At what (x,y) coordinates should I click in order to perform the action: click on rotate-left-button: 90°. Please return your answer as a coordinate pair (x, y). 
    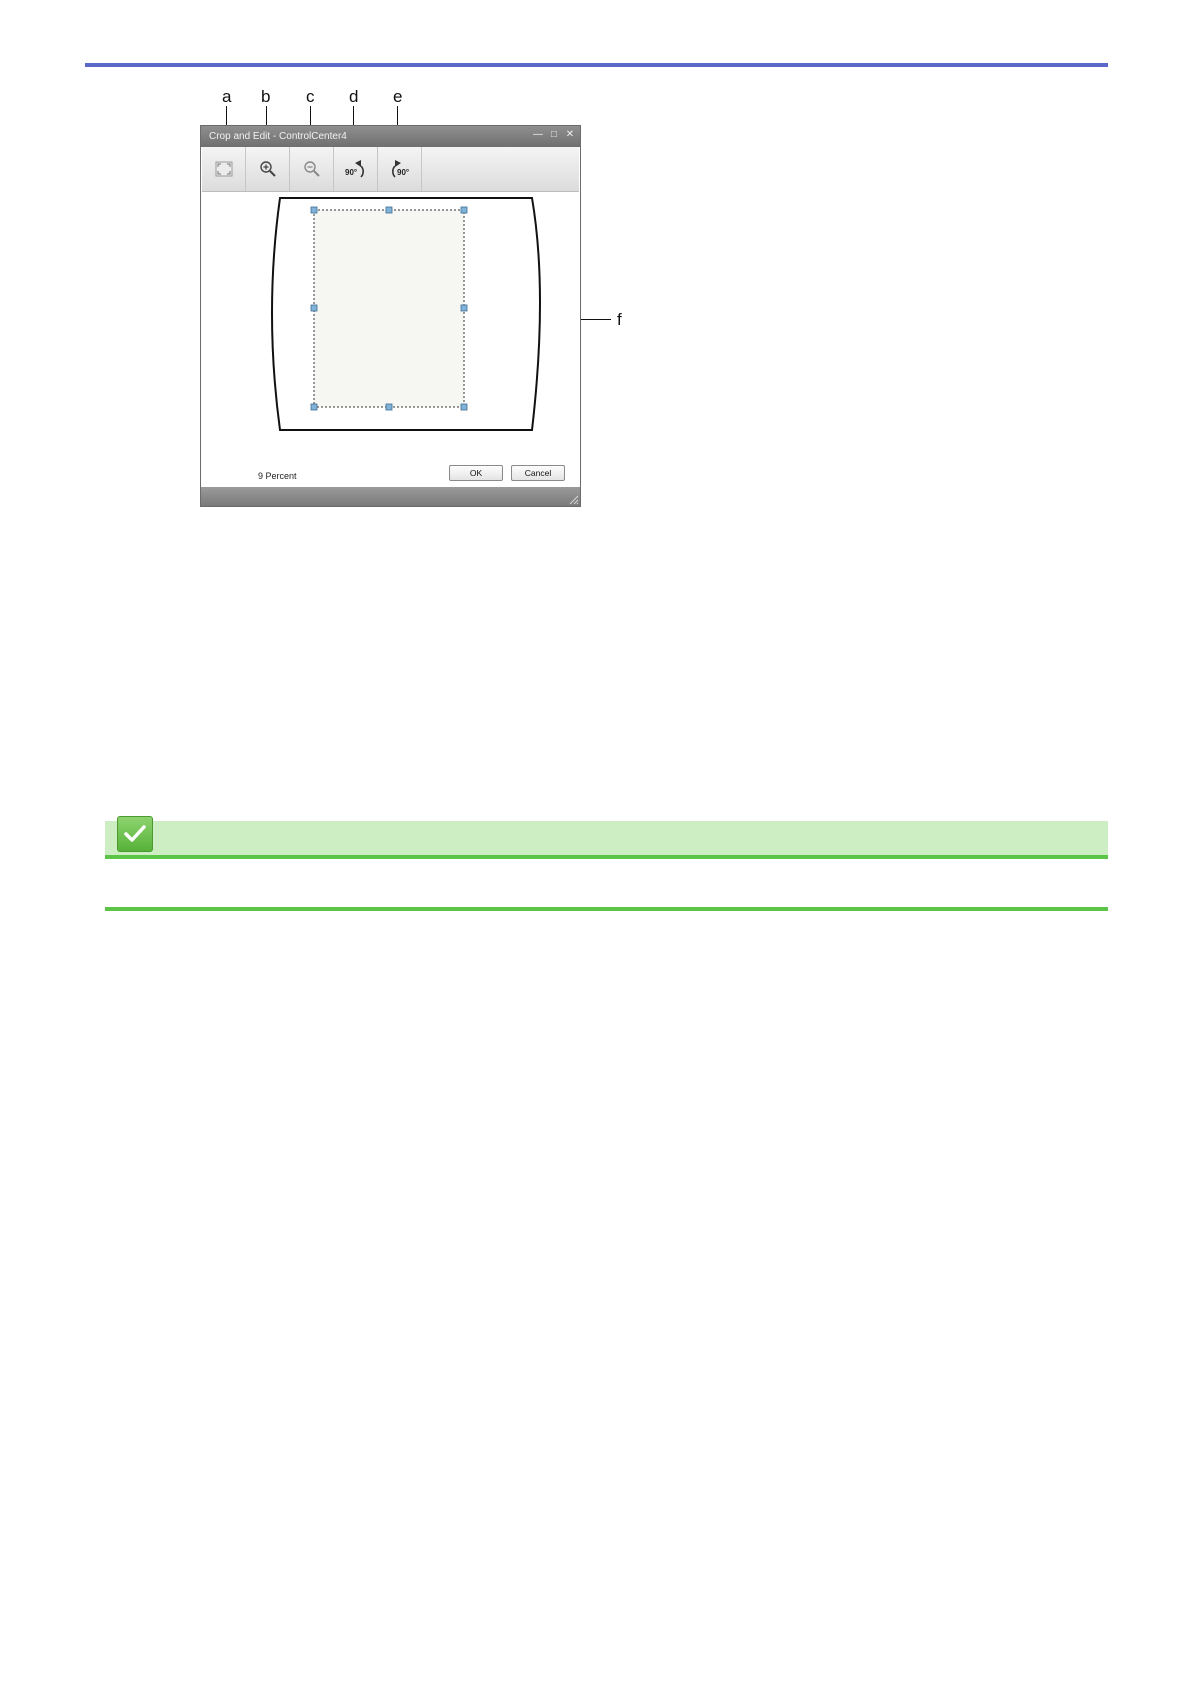
    Looking at the image, I should click on (356, 169).